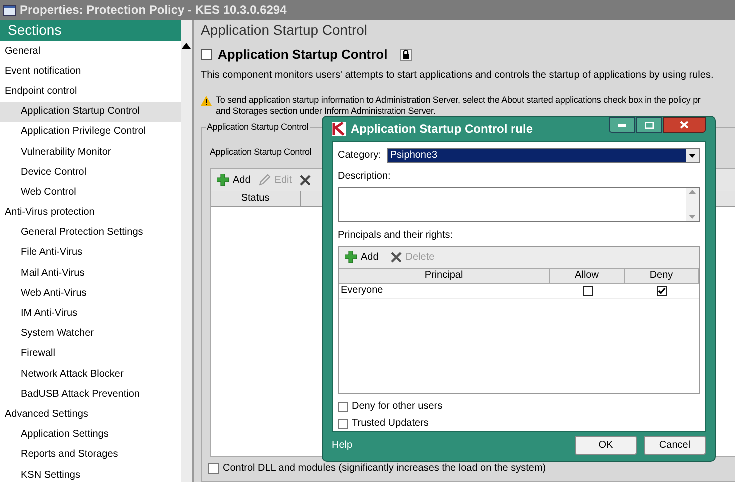  I want to click on close-button, so click(684, 125).